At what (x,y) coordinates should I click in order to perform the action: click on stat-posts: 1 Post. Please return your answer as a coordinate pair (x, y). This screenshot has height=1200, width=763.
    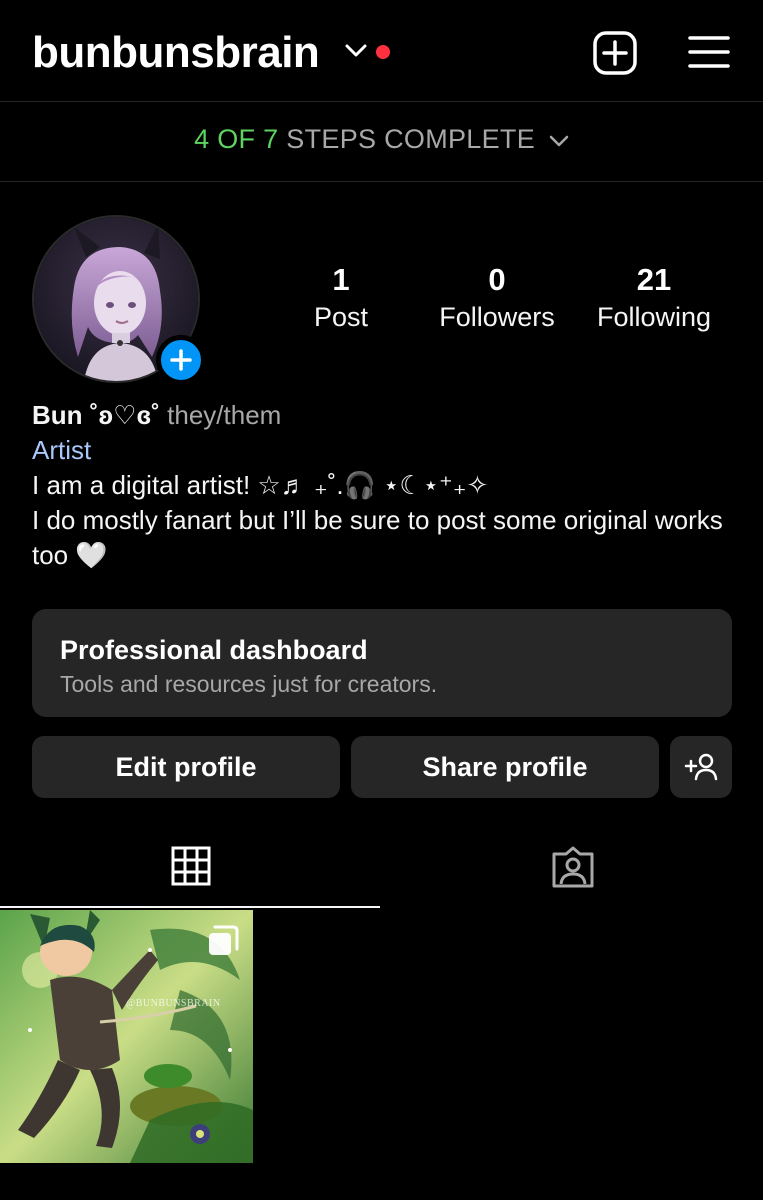
    Looking at the image, I should click on (341, 297).